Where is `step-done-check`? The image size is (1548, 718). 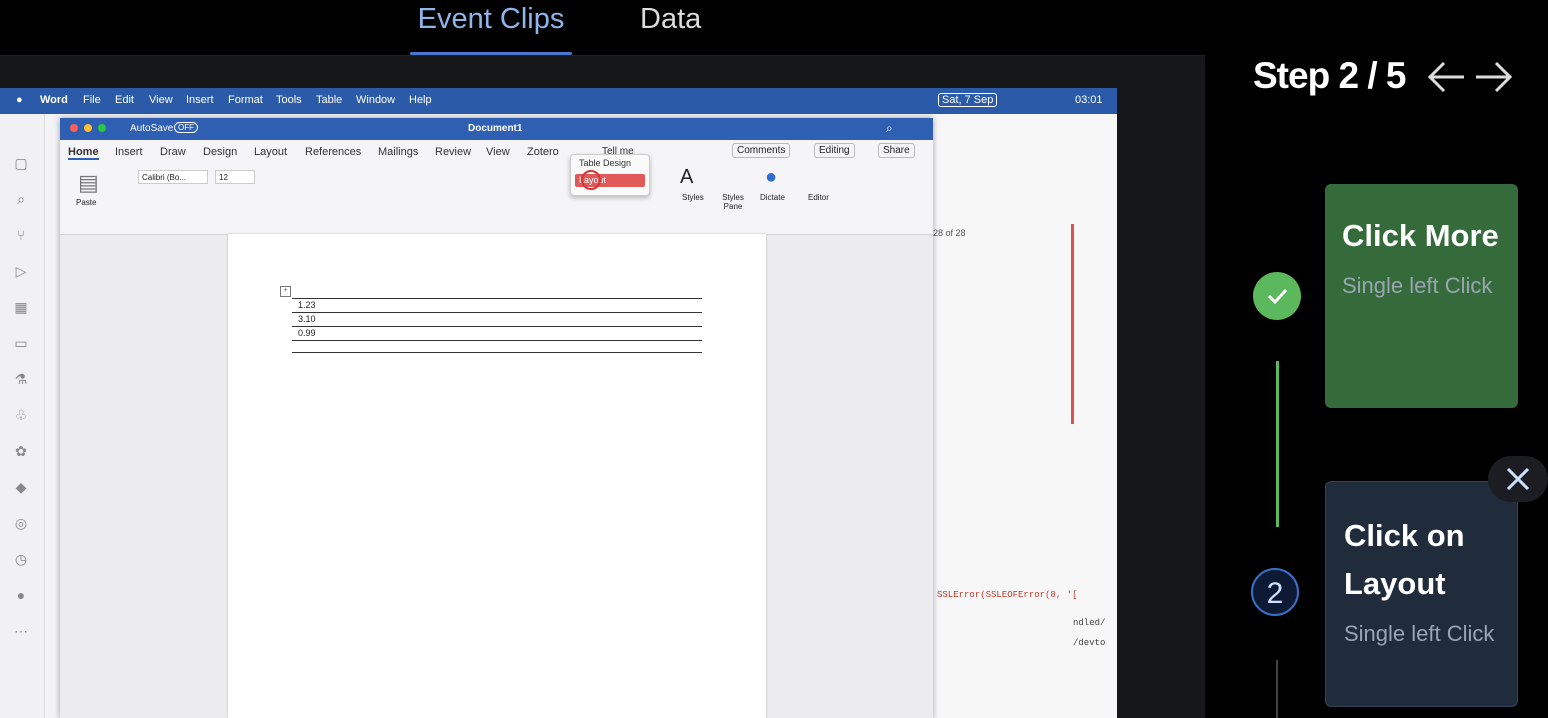
step-done-check is located at coordinates (1277, 296).